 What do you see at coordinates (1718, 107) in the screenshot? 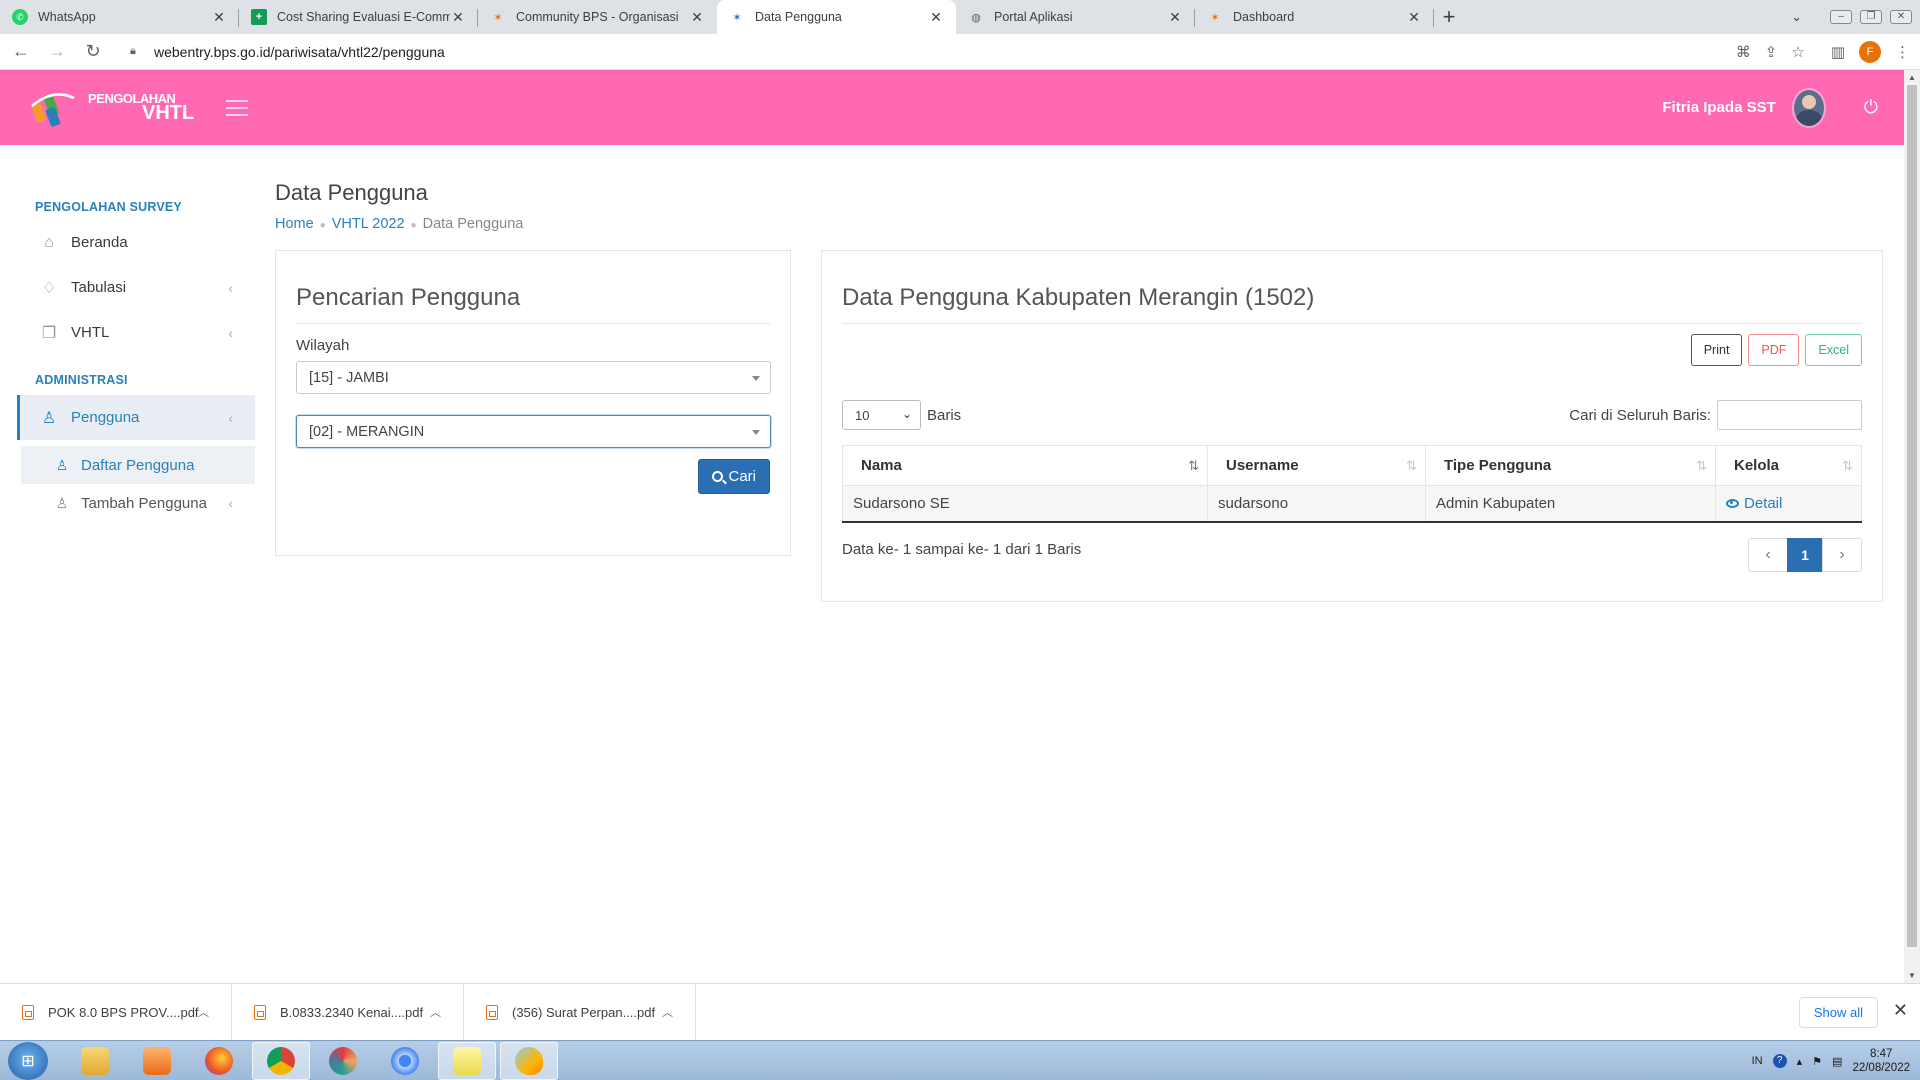
I see `user-name: Fitria Ipada SST` at bounding box center [1718, 107].